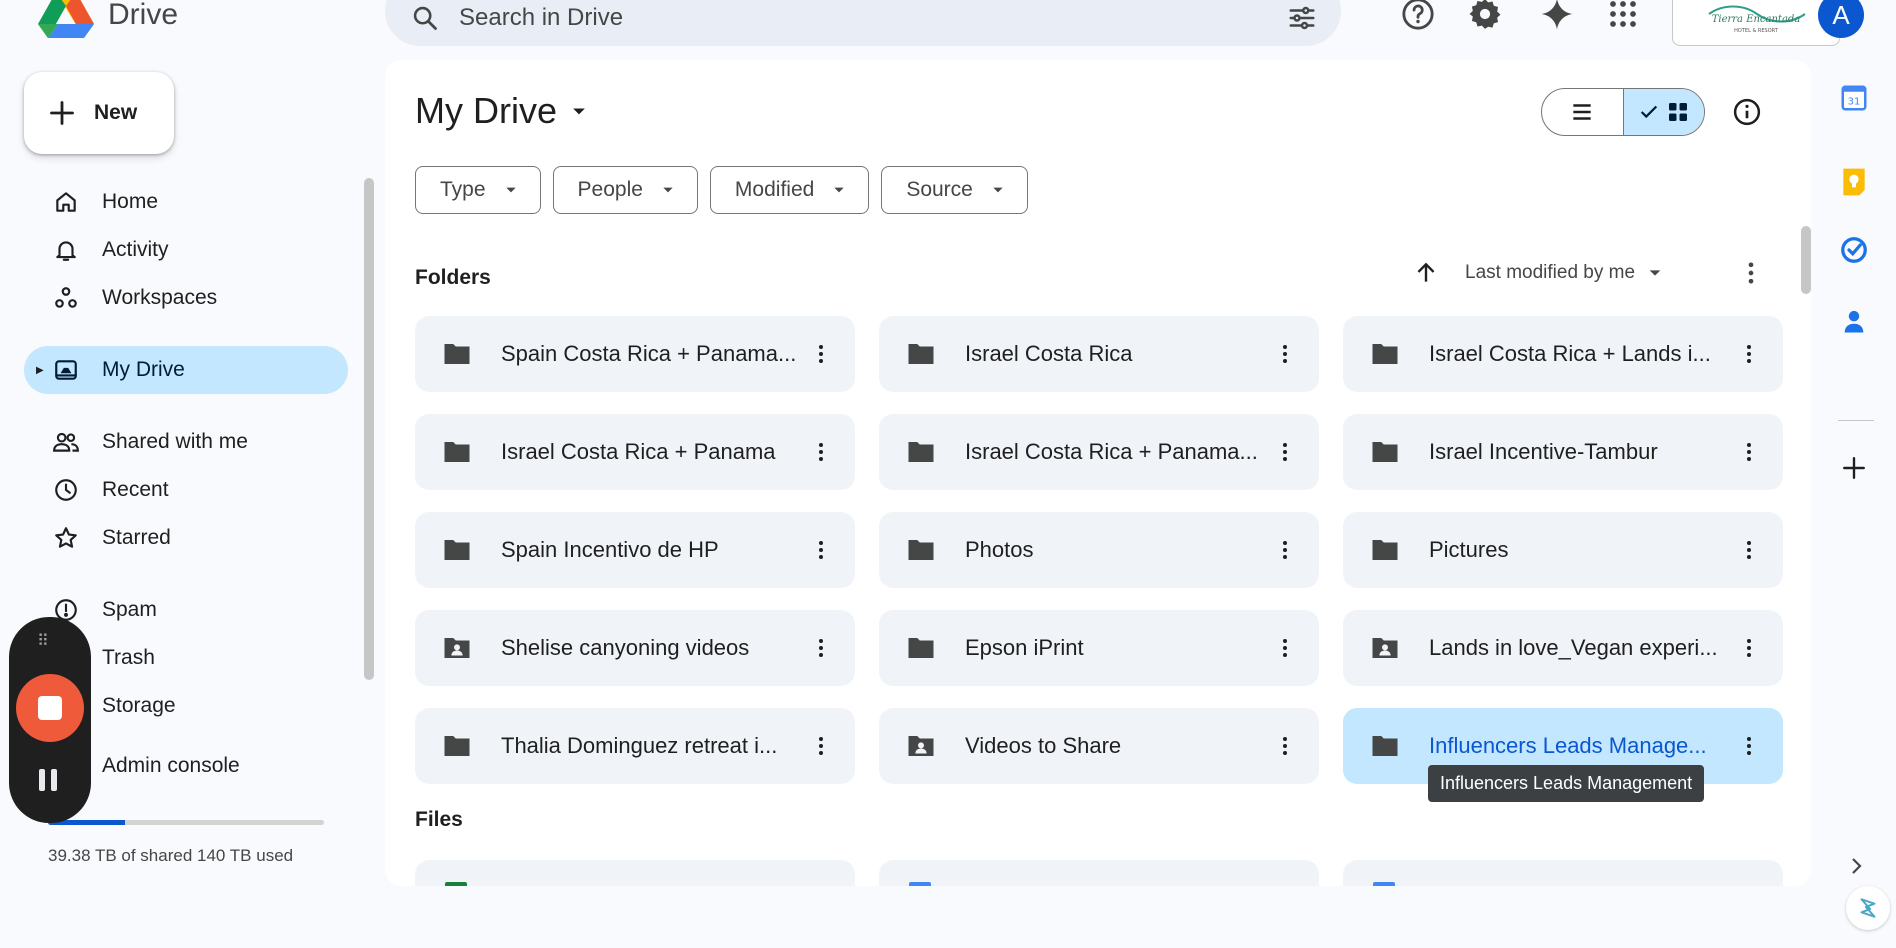  I want to click on search-icon, so click(425, 18).